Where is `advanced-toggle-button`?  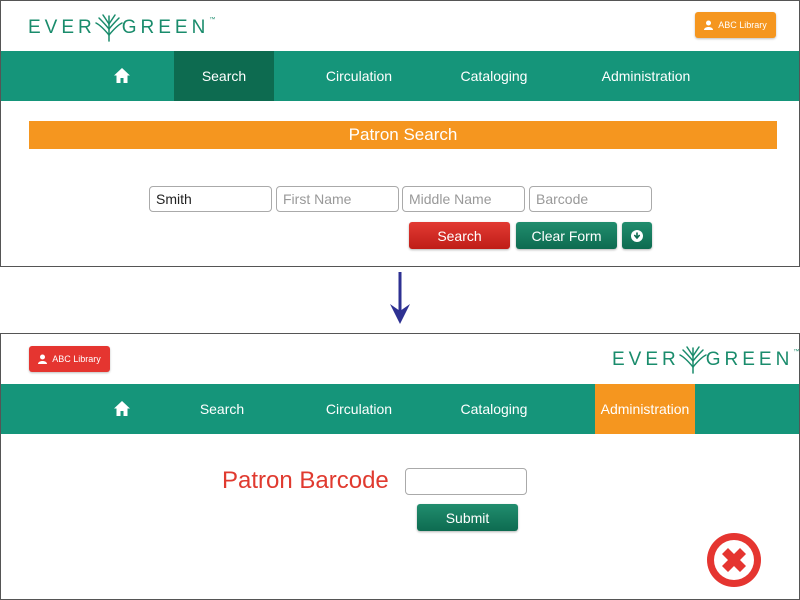
advanced-toggle-button is located at coordinates (637, 235).